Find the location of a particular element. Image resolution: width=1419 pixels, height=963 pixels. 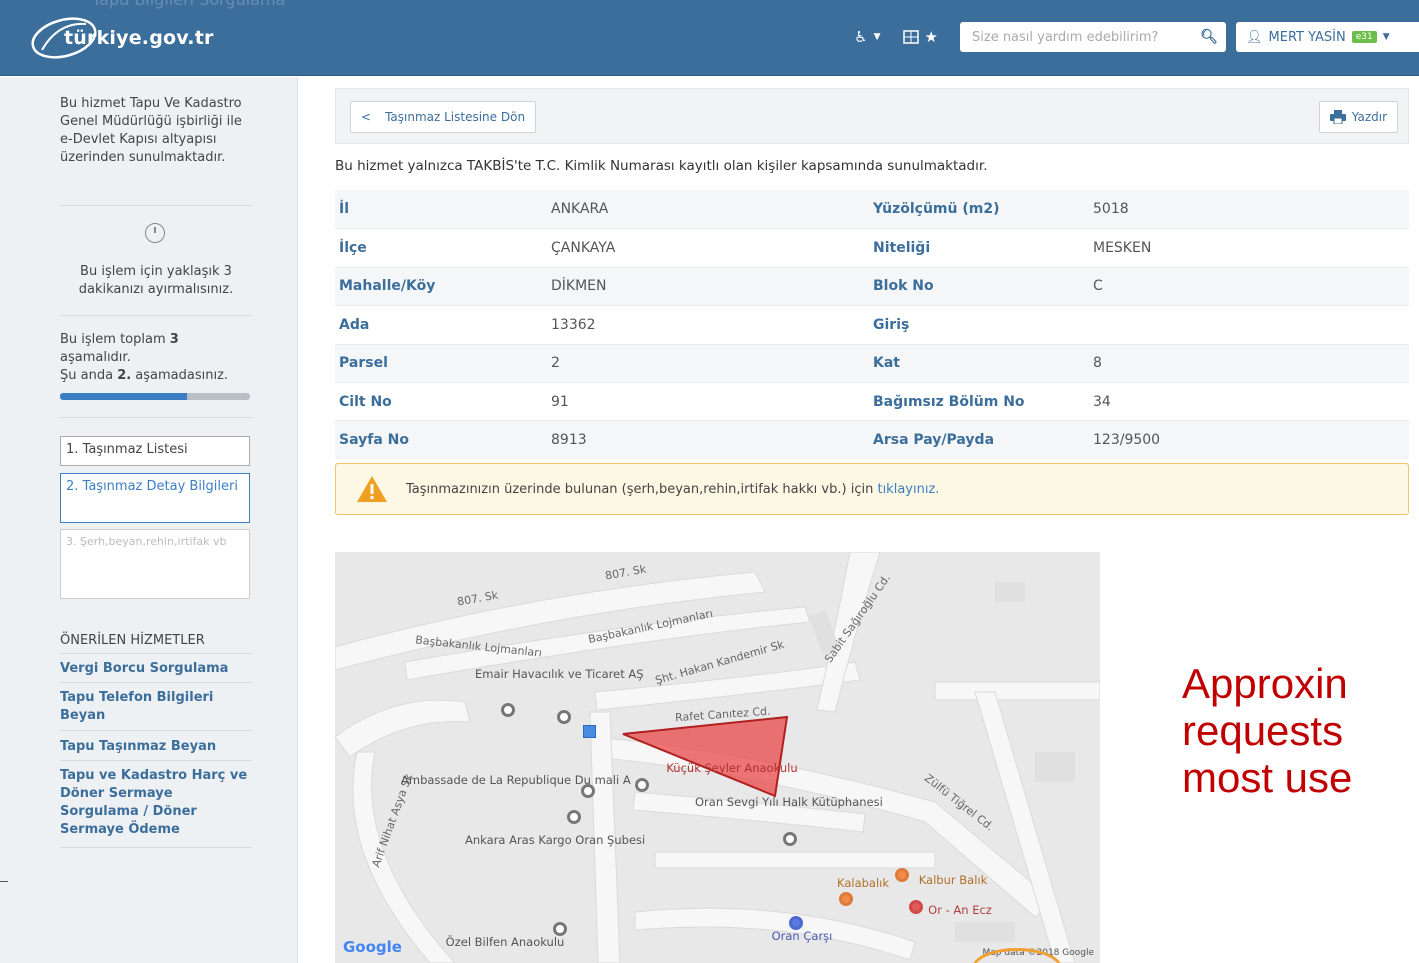

value-ada: 13362 is located at coordinates (573, 324).